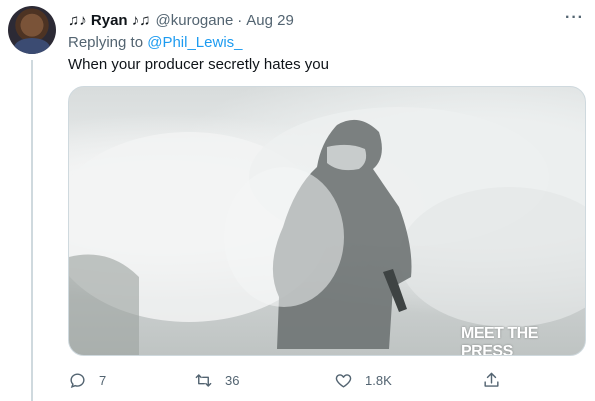 This screenshot has width=595, height=401. What do you see at coordinates (32, 30) in the screenshot?
I see `avatar` at bounding box center [32, 30].